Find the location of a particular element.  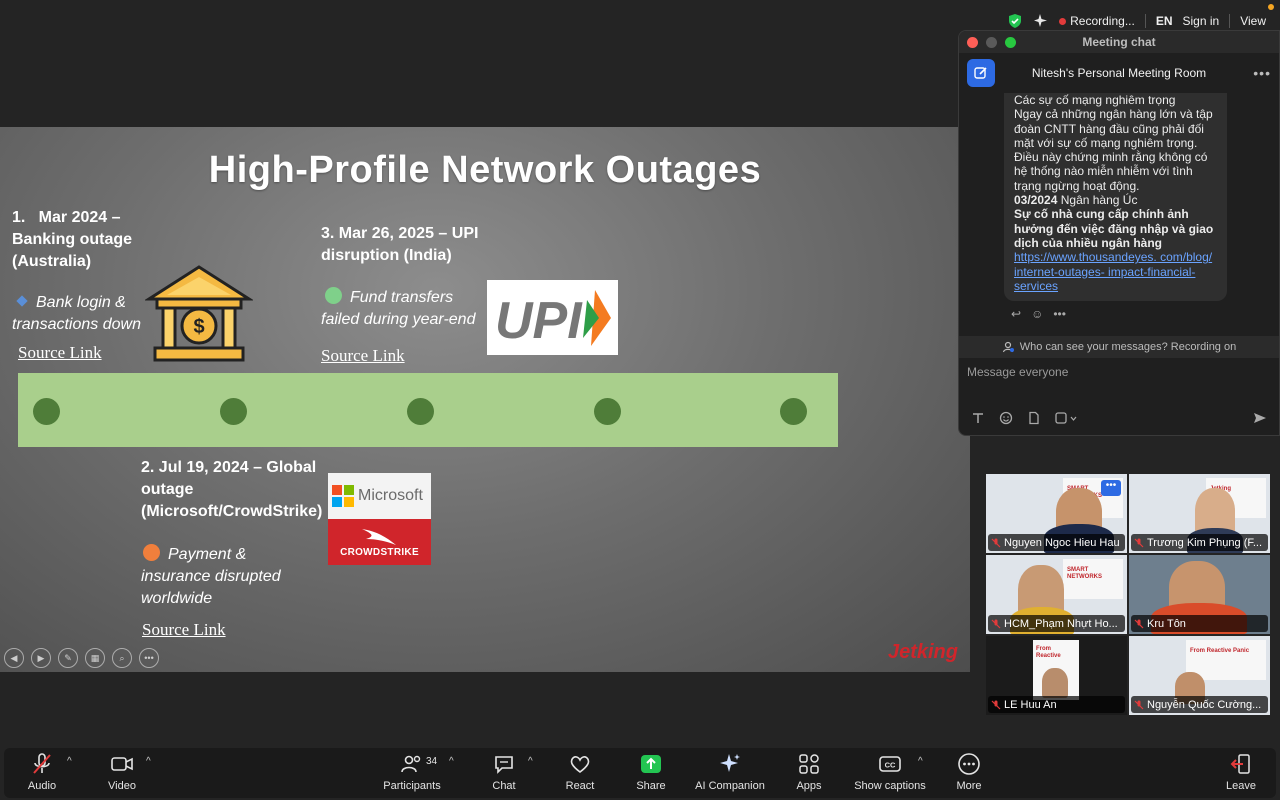

message-date: 03/2024 is located at coordinates (1036, 200).